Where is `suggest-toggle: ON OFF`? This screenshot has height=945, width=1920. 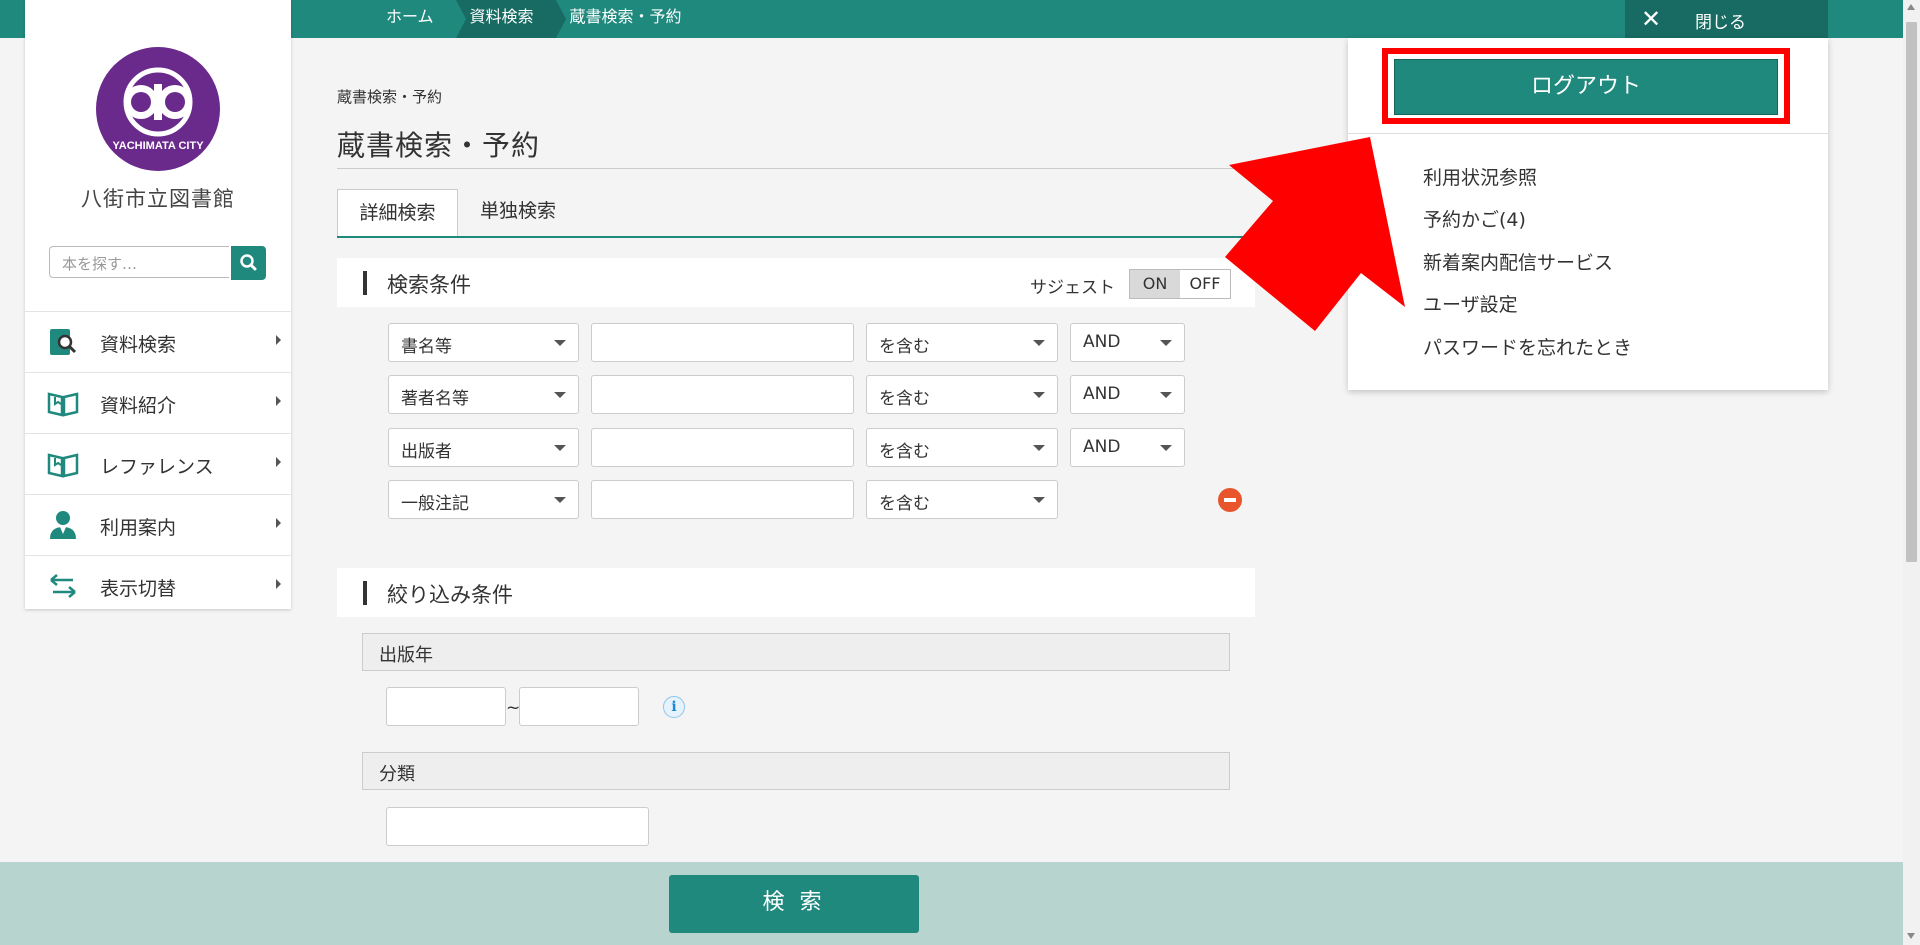
suggest-toggle: ON OFF is located at coordinates (1180, 284).